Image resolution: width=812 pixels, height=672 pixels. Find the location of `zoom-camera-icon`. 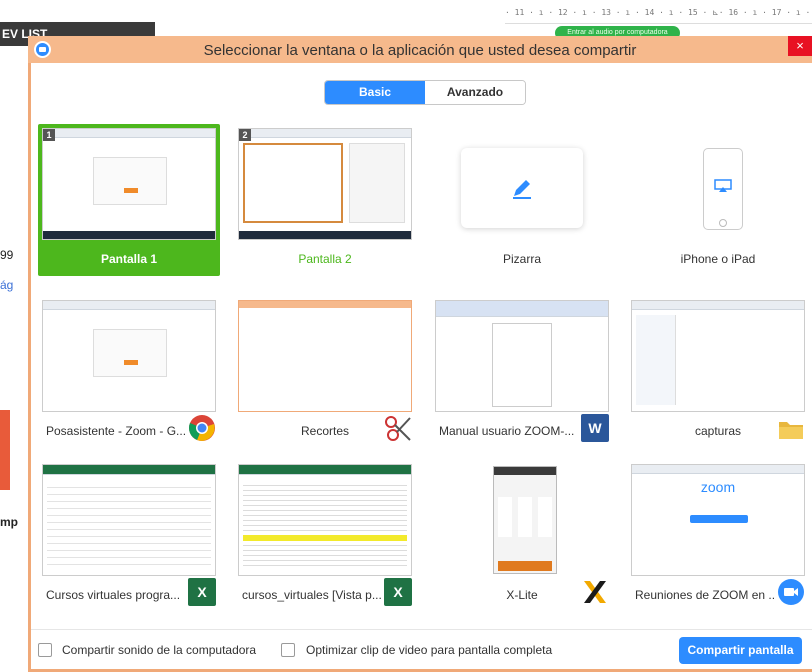

zoom-camera-icon is located at coordinates (791, 592).